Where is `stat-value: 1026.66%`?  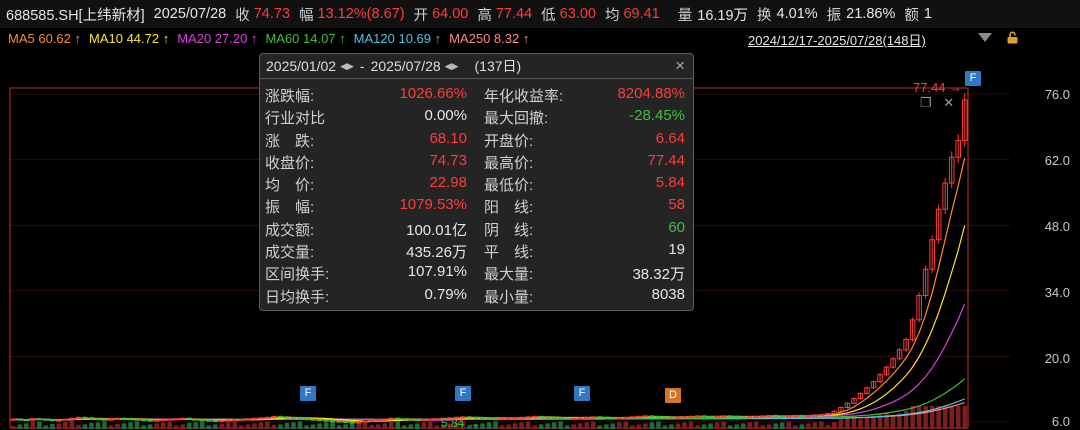
stat-value: 1026.66% is located at coordinates (433, 93).